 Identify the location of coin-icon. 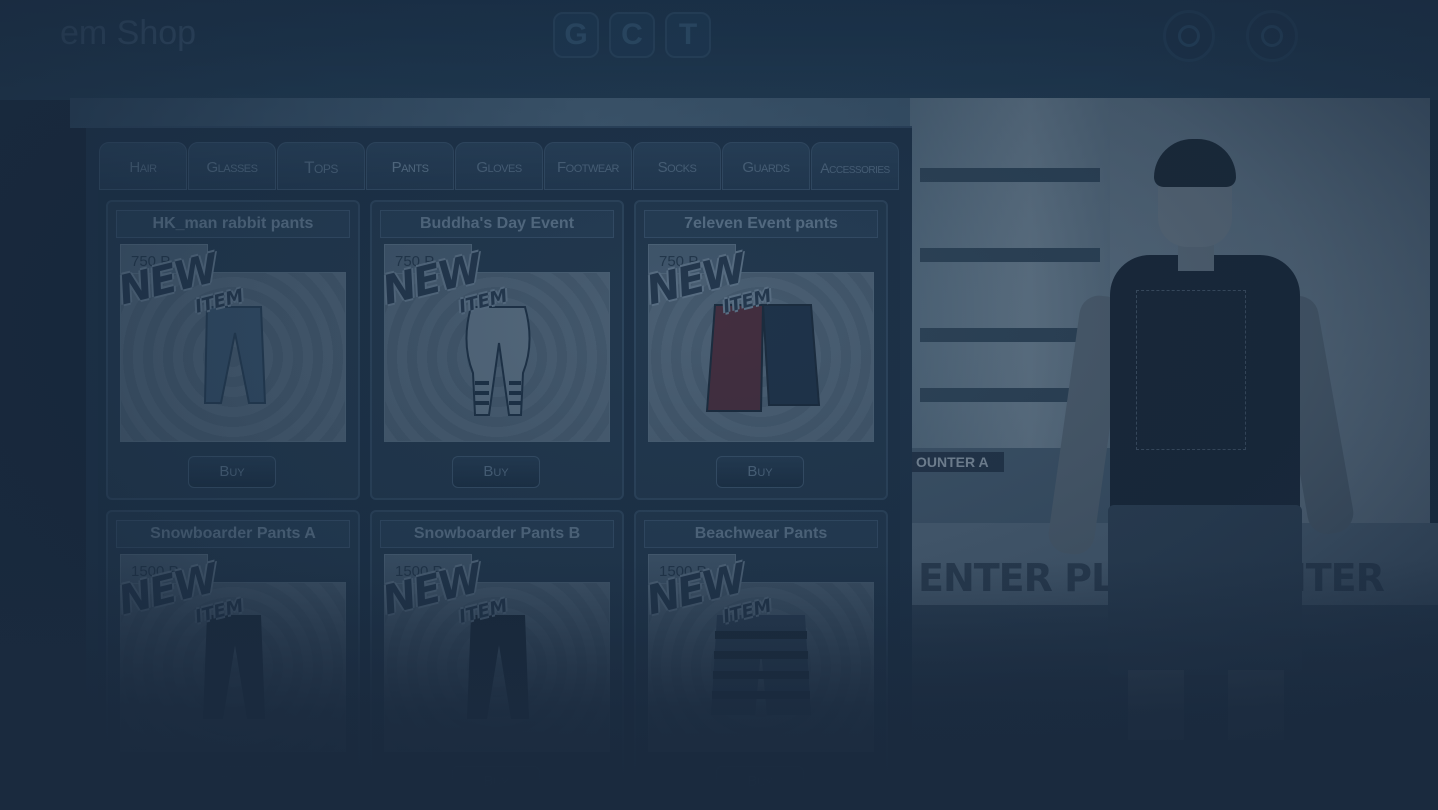
(1189, 36).